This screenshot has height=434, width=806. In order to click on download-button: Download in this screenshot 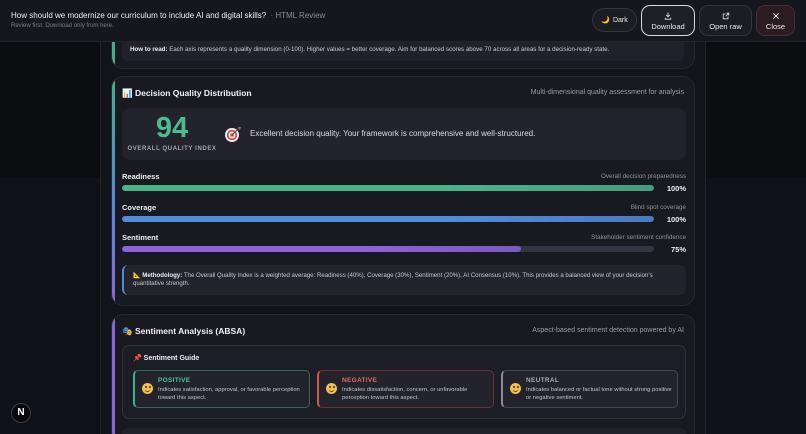, I will do `click(668, 20)`.